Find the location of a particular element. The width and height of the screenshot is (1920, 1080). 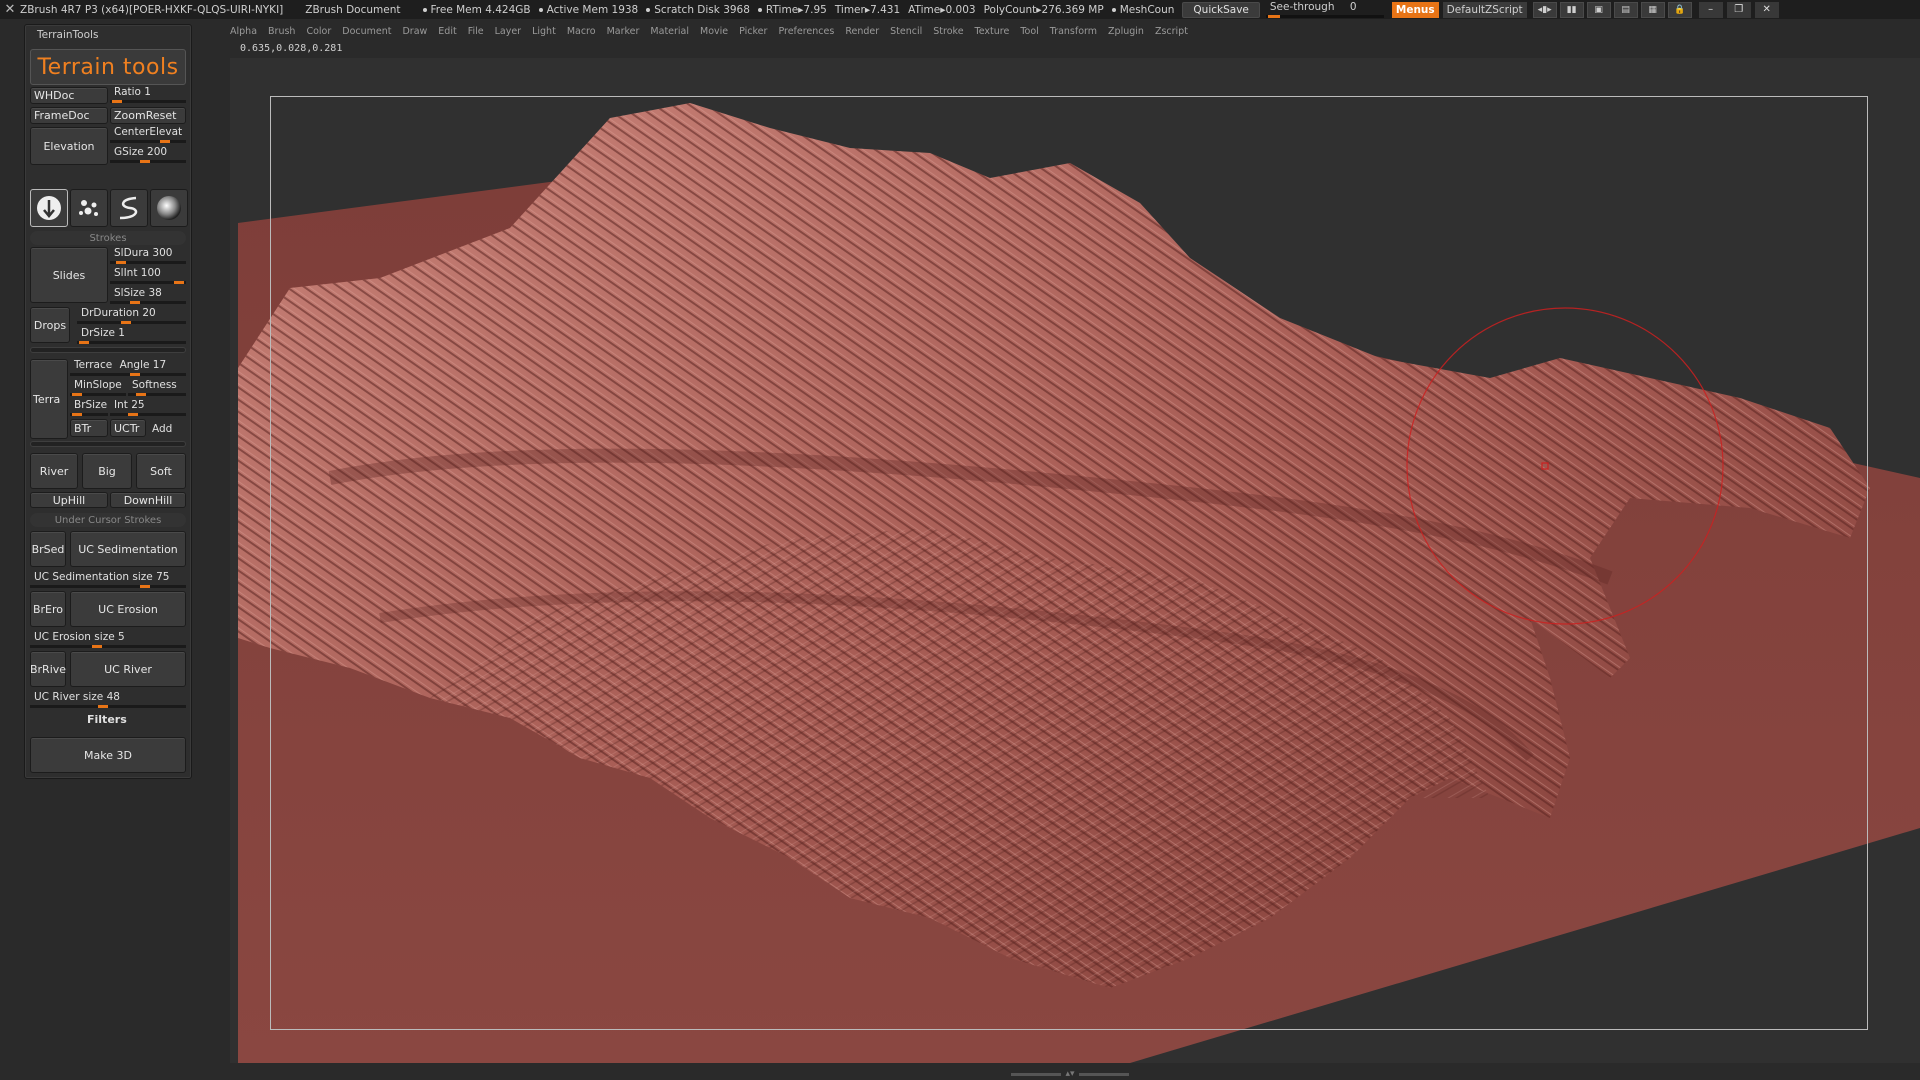

default-zscript-button: DefaultZScript is located at coordinates (1484, 9).